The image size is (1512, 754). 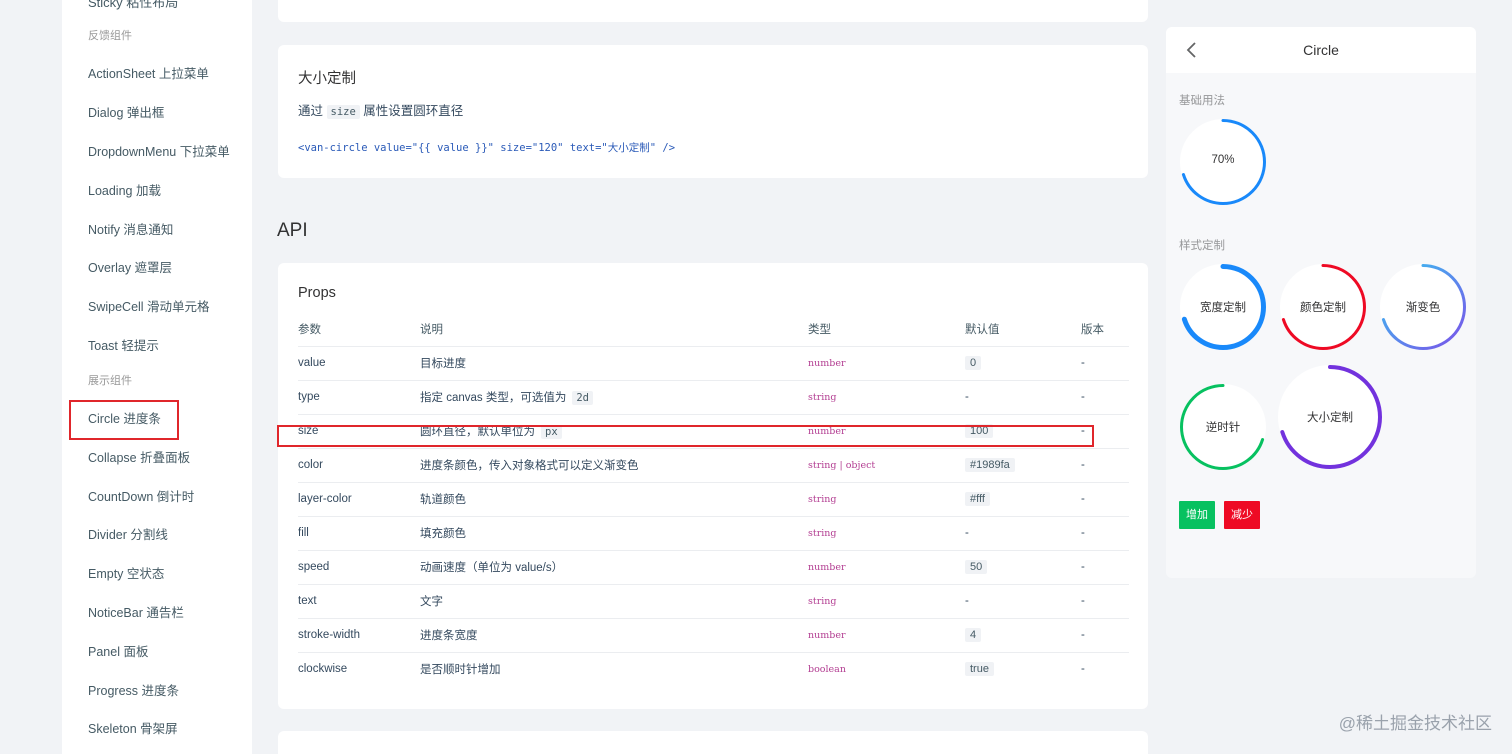 I want to click on circle-basic-label: 70%, so click(x=1223, y=160).